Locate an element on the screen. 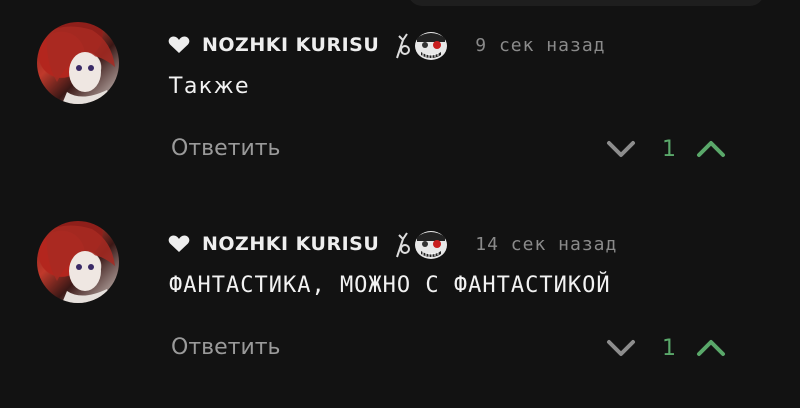 This screenshot has height=408, width=800. comment-header: NOZHKI KURISU 9 сек назад is located at coordinates (387, 46).